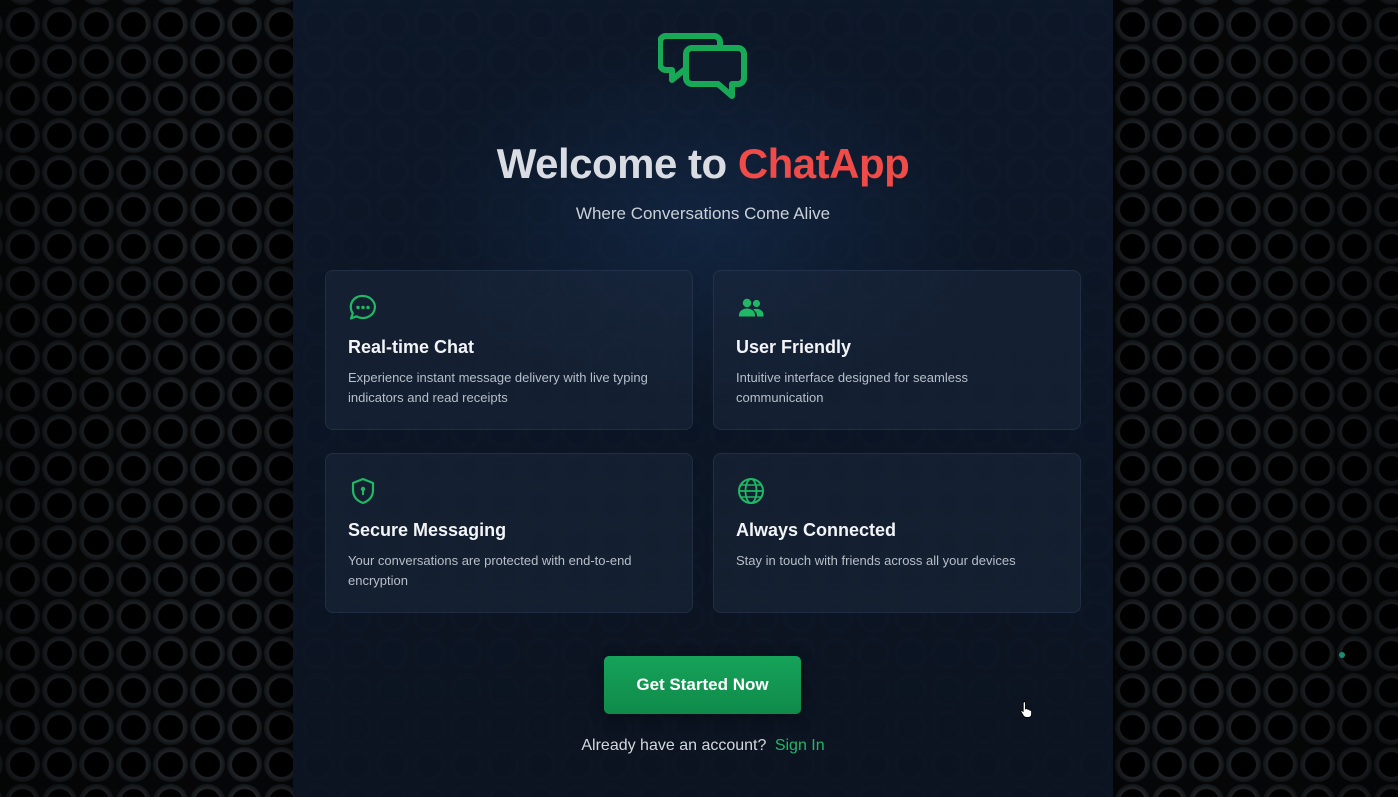  What do you see at coordinates (800, 745) in the screenshot?
I see `sign-in-link: Sign In` at bounding box center [800, 745].